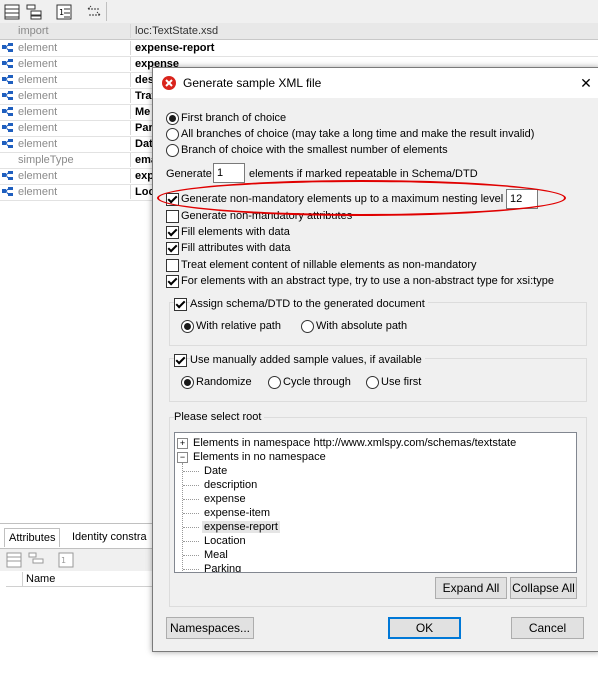 Image resolution: width=598 pixels, height=674 pixels. I want to click on checkbox-assign-schema, so click(180, 304).